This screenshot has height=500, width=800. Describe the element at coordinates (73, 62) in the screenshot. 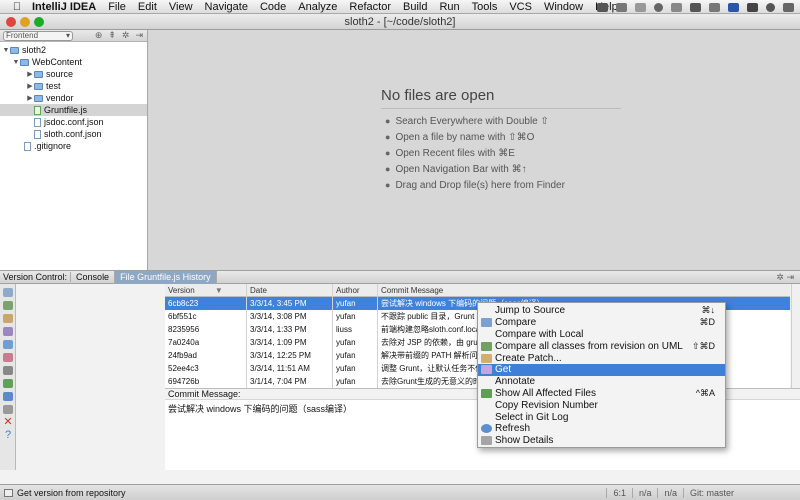

I see `tree-node-webcontent: ▼ WebContent` at that location.